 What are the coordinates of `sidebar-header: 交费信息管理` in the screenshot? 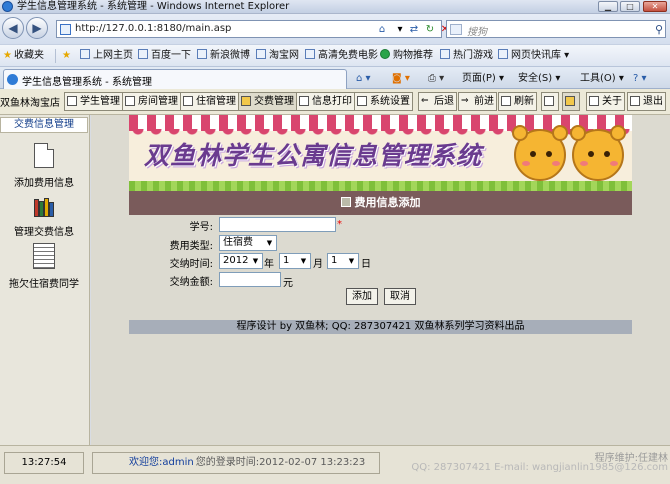 It's located at (44, 125).